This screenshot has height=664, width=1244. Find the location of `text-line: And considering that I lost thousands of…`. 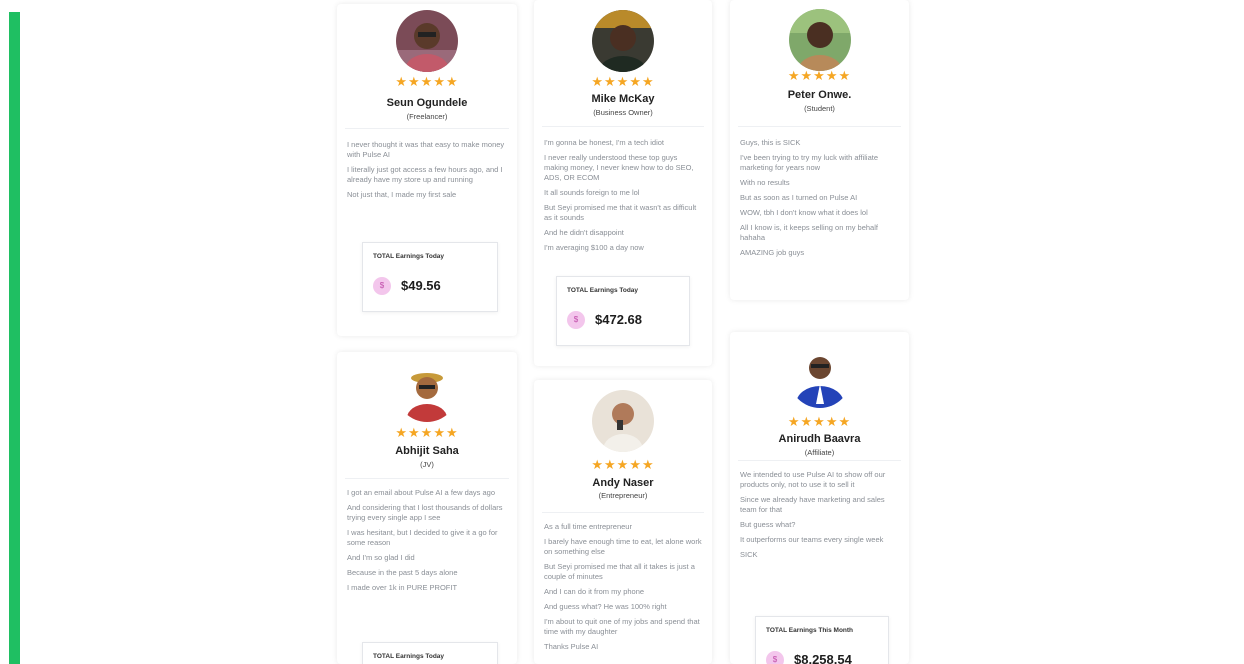

text-line: And considering that I lost thousands of… is located at coordinates (425, 512).